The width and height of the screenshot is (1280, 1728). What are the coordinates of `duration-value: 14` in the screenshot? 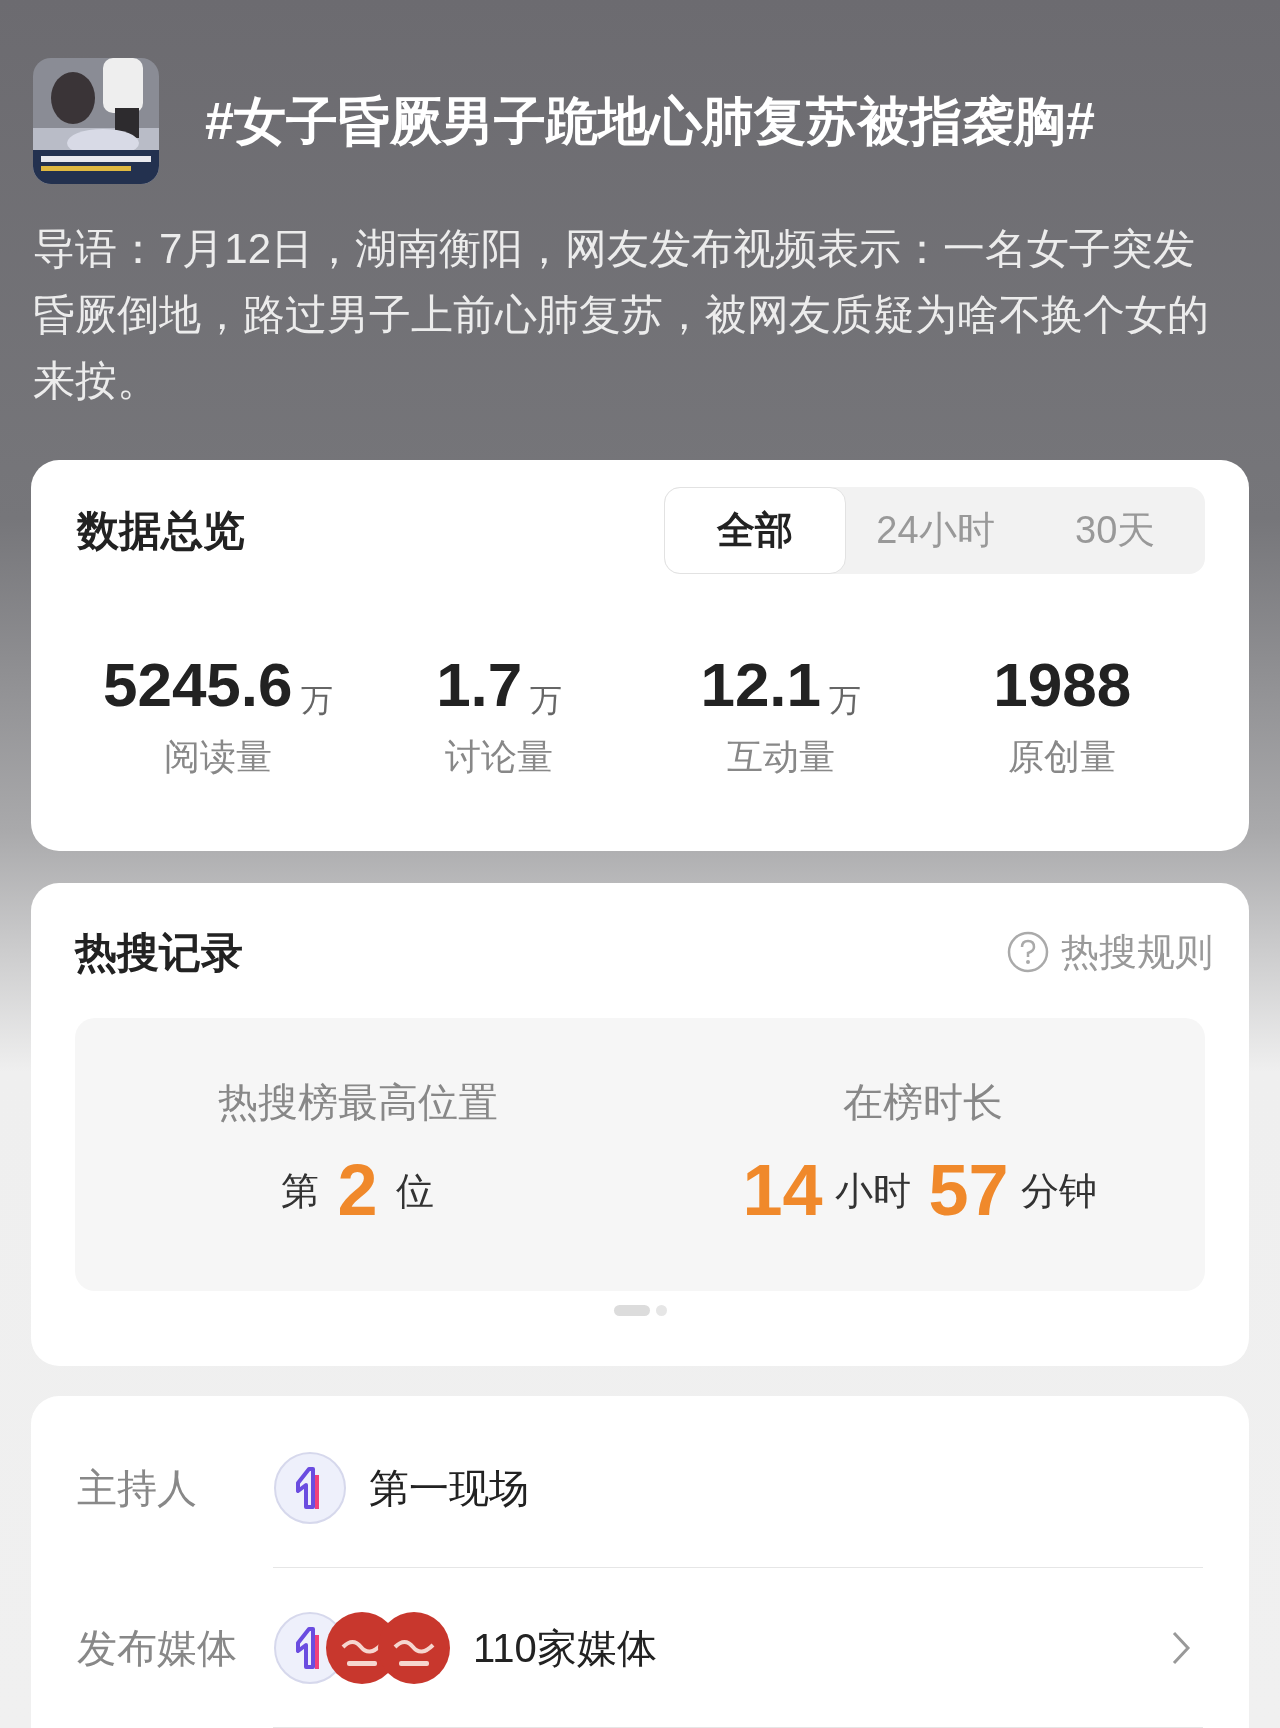 It's located at (782, 1189).